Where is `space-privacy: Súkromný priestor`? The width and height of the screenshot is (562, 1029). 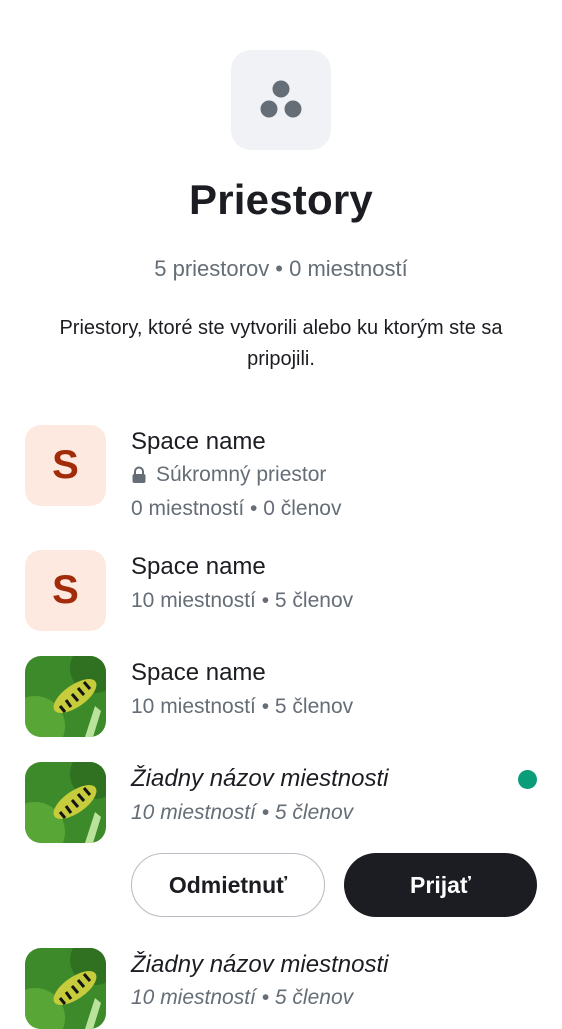
space-privacy: Súkromný priestor is located at coordinates (228, 475).